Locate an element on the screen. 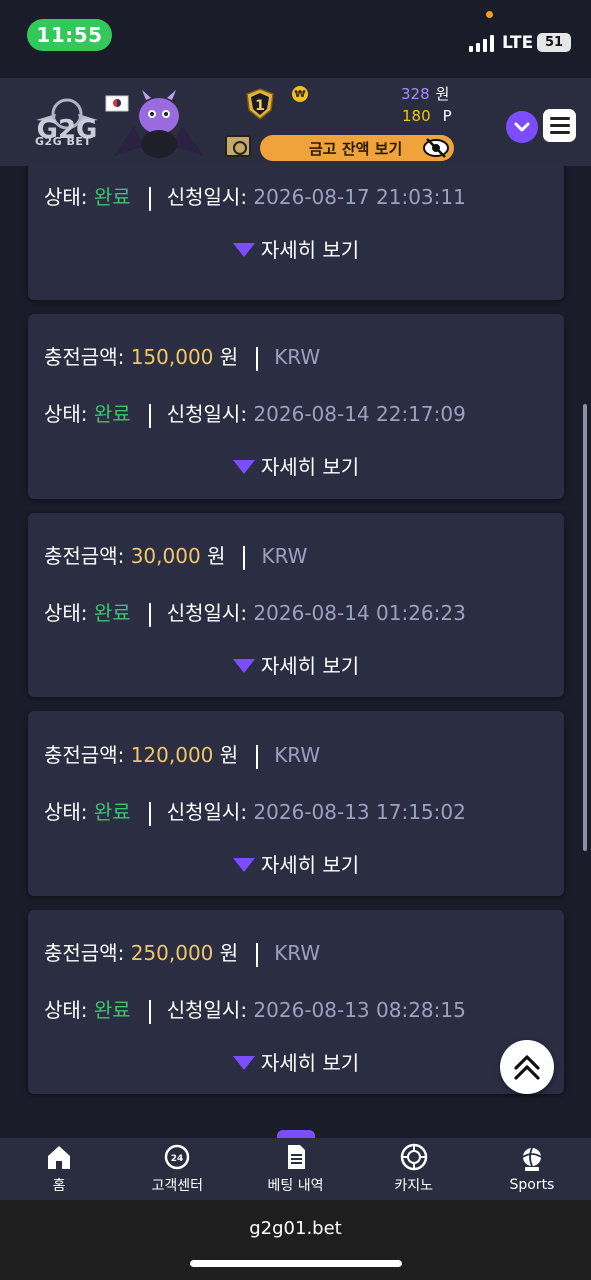  deposit-card: 상태: 완료 신청일시: 2026-08-17 21:03:11 자세히 보기 is located at coordinates (296, 233).